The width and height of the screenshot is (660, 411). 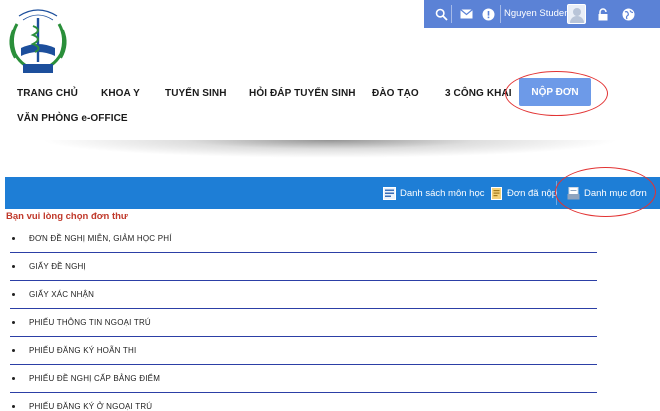 I want to click on course-list-icon, so click(x=389, y=193).